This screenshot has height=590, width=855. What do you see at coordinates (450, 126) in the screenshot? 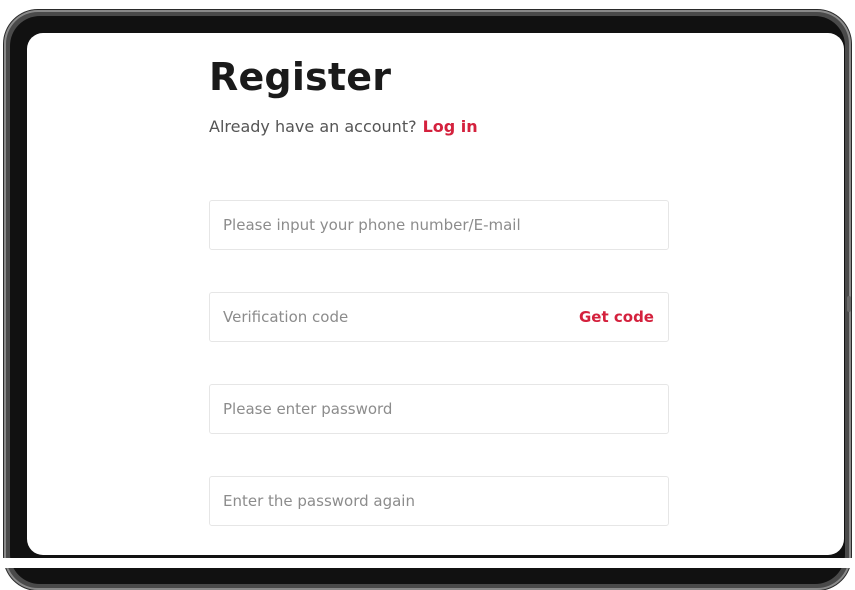
I see `login-link: Log in` at bounding box center [450, 126].